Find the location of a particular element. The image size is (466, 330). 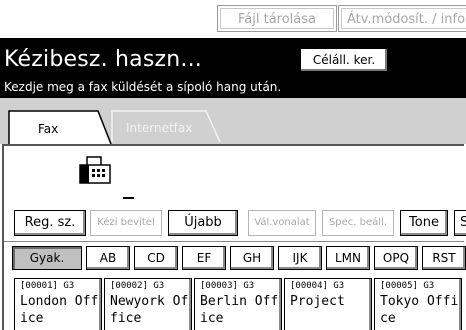

destination-button-berlin: [00003] G3 Berlin Office is located at coordinates (238, 304).